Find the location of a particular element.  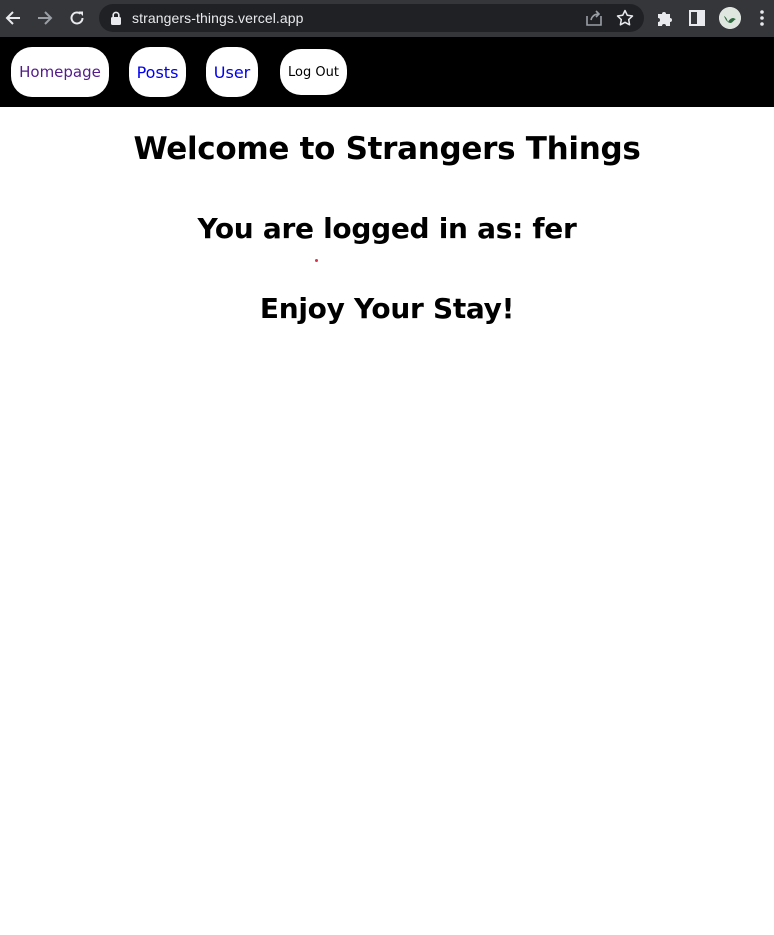

lock-icon is located at coordinates (116, 18).